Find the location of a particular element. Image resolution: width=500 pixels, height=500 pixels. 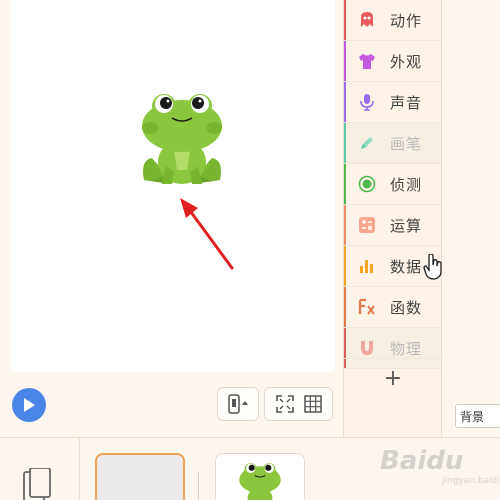

divider is located at coordinates (198, 486).